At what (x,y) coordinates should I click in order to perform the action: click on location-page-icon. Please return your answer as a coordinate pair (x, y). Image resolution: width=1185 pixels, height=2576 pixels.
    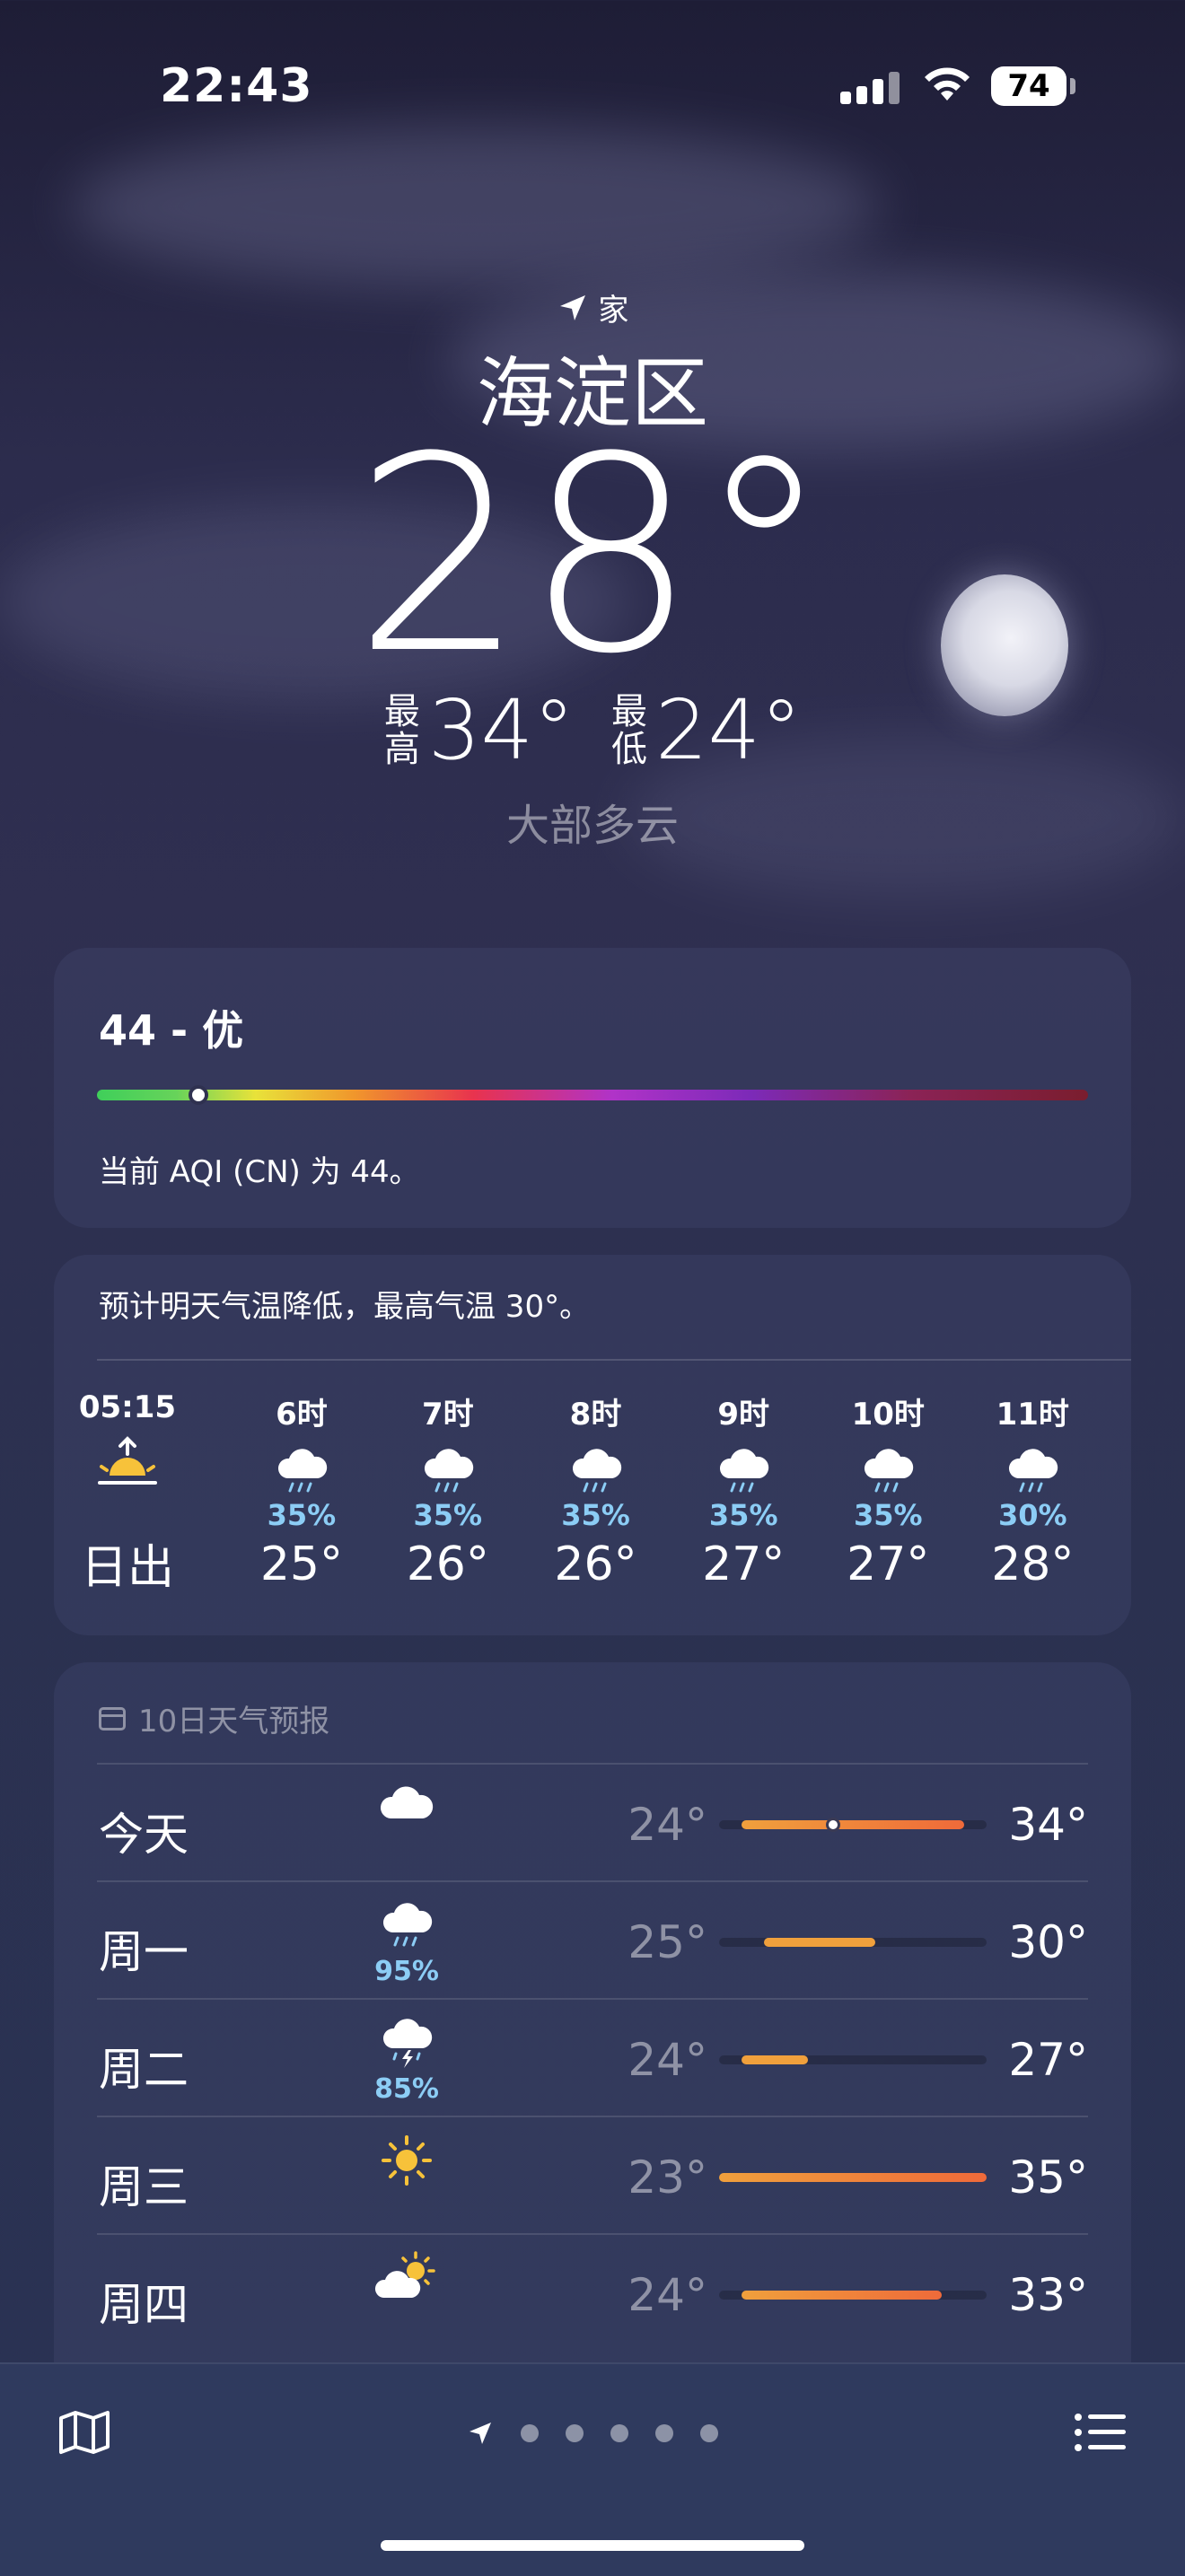
    Looking at the image, I should click on (480, 2433).